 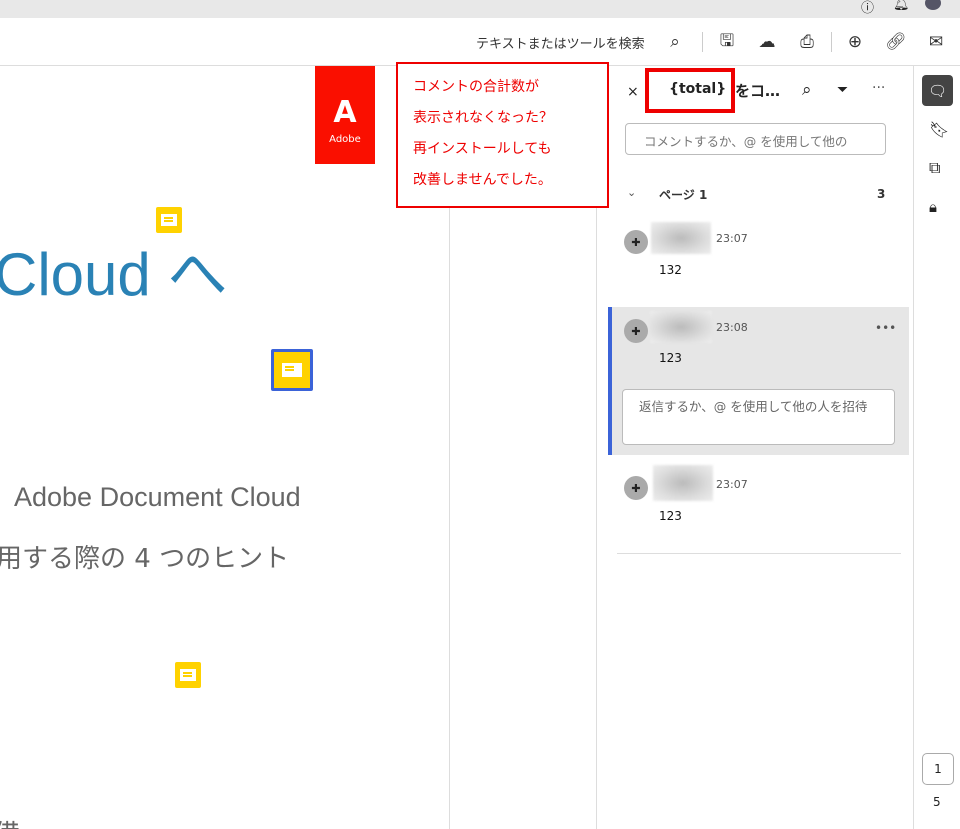 I want to click on doc-fragment: 備, so click(x=10, y=821).